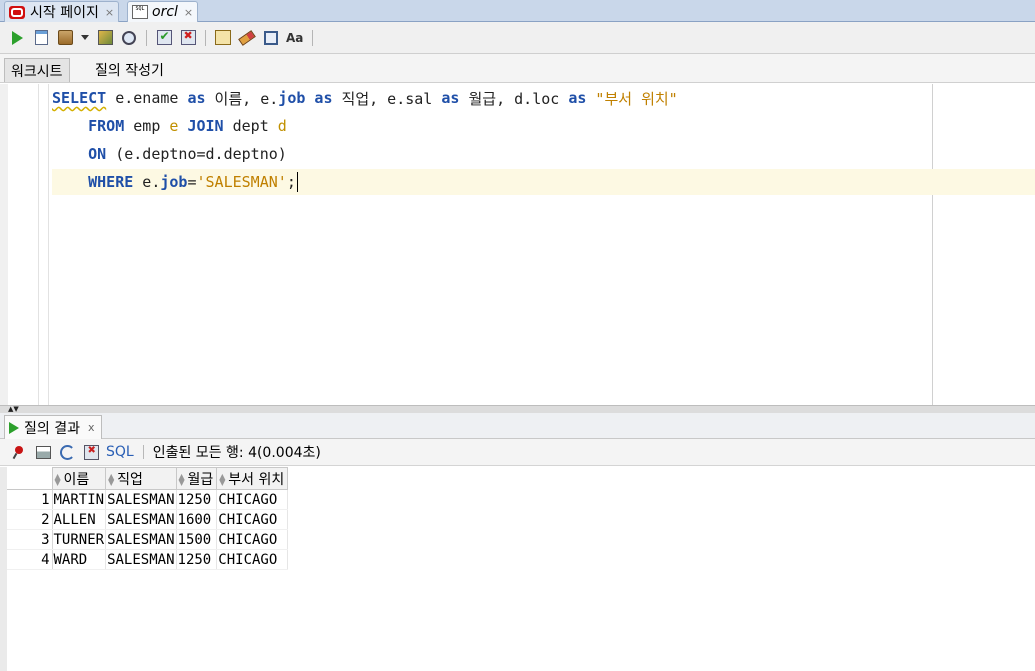 The image size is (1035, 671). Describe the element at coordinates (67, 452) in the screenshot. I see `refresh-button` at that location.